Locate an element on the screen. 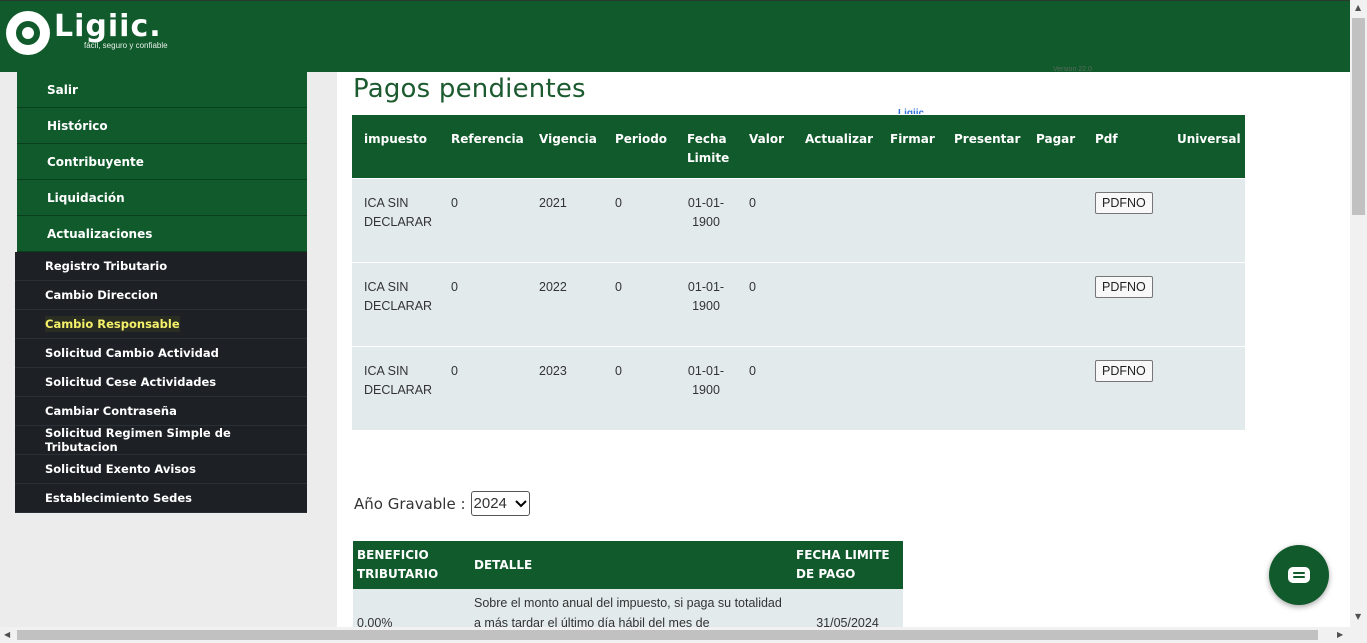 The image size is (1367, 643). column-header: BENEFICIO TRIBUTARIO is located at coordinates (411, 565).